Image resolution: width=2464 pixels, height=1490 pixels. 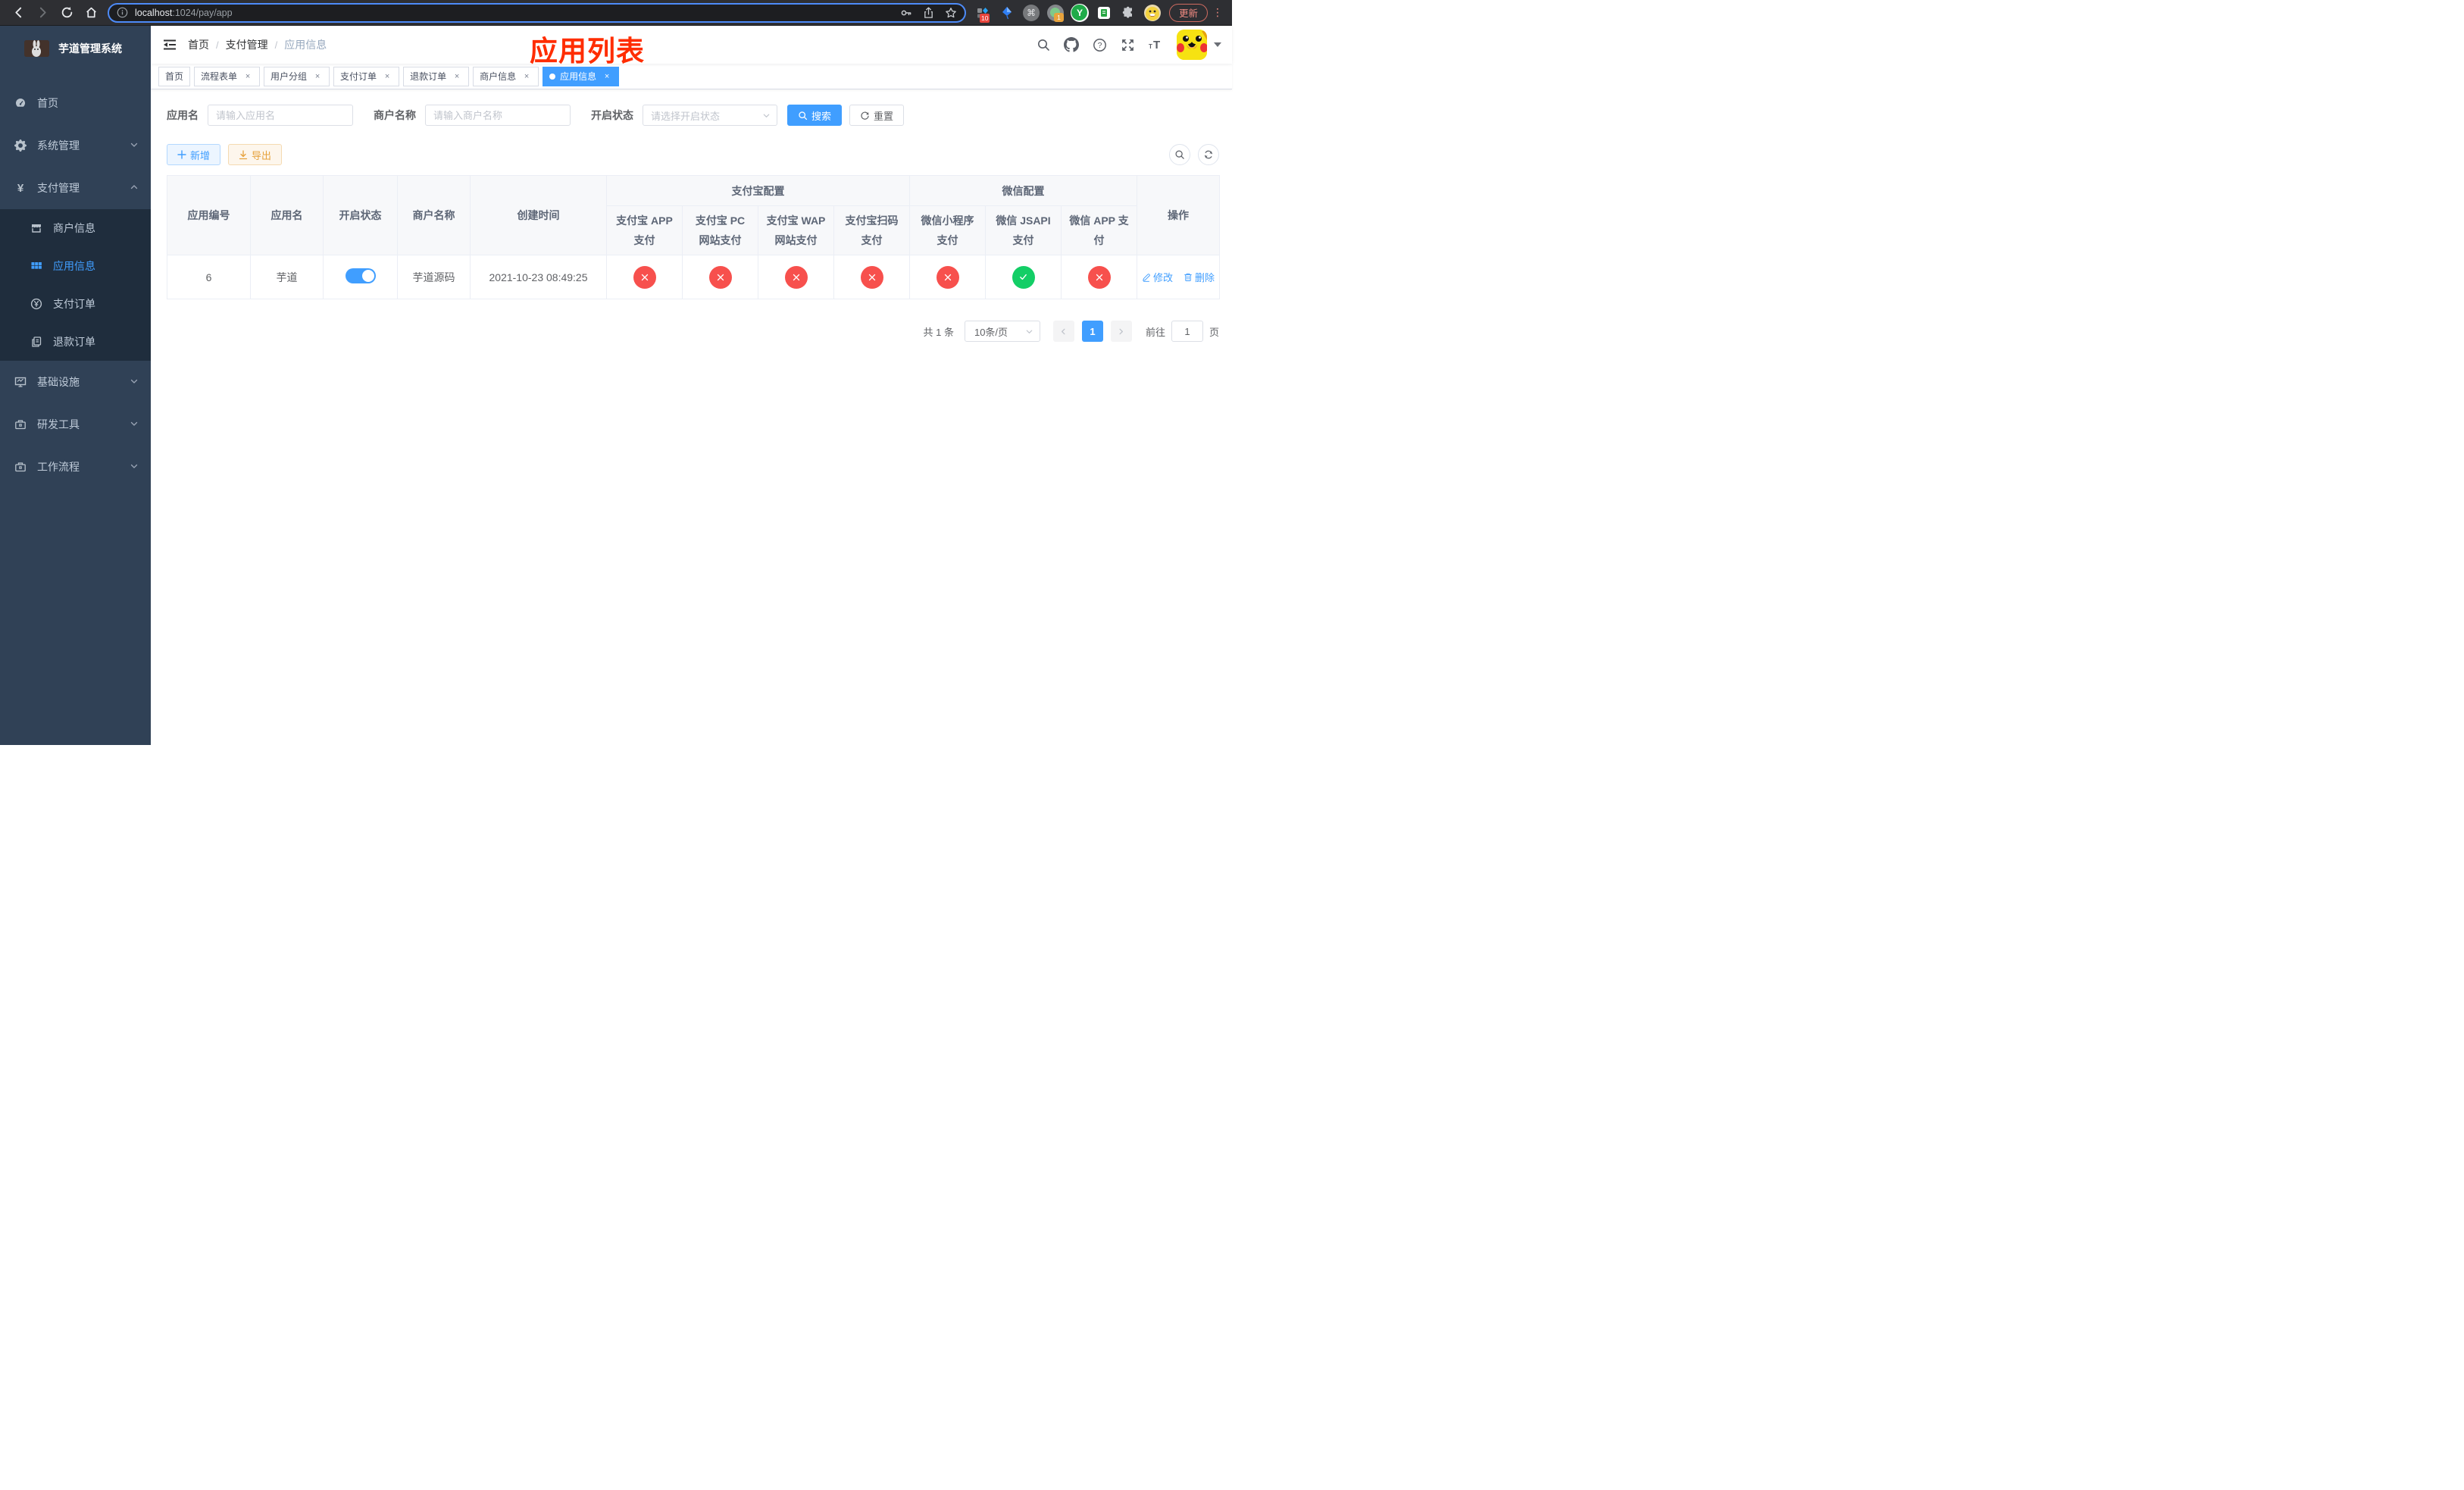 What do you see at coordinates (1121, 332) in the screenshot?
I see `next-page-button` at bounding box center [1121, 332].